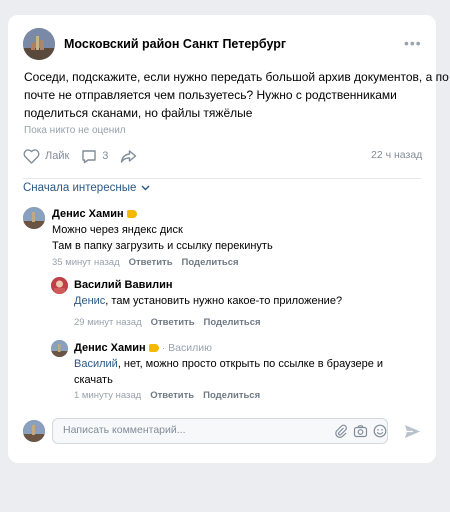 The image size is (450, 512). What do you see at coordinates (39, 44) in the screenshot?
I see `group-avatar` at bounding box center [39, 44].